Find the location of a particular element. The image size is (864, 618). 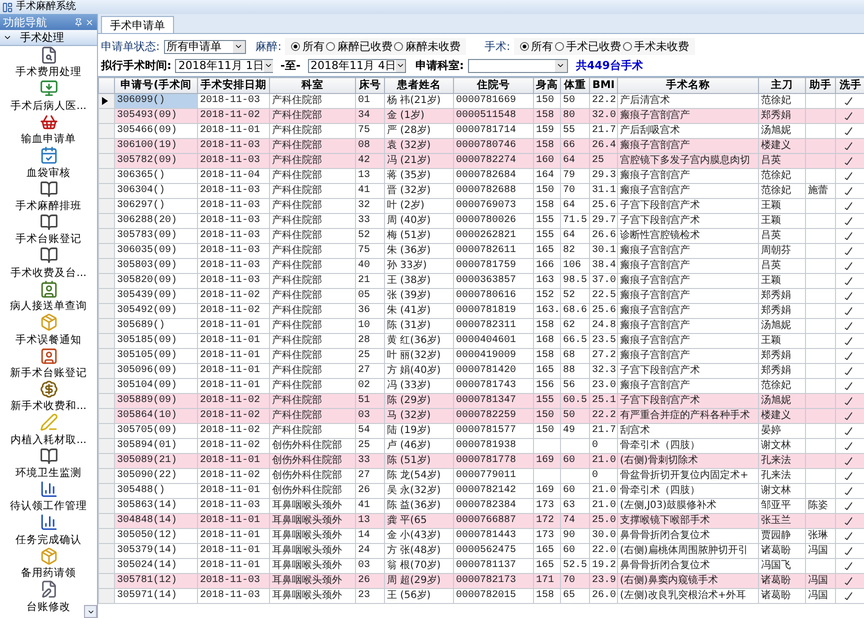

table-row: 305820(09) 2018-11-03 产科住院部 21 王 (38岁) 0000363857 163 98.5 37.0 瘢痕子宫剖宫产 王颖 is located at coordinates (481, 281).